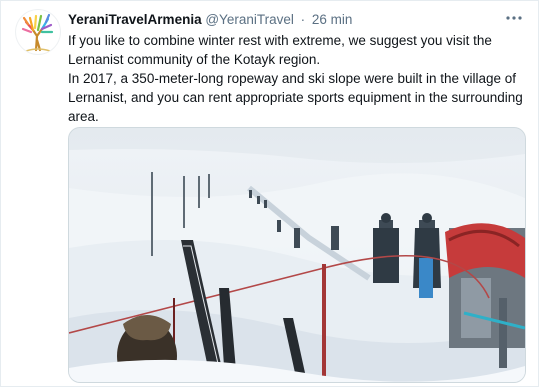 The height and width of the screenshot is (387, 539). I want to click on timestamp: 26 min, so click(332, 19).